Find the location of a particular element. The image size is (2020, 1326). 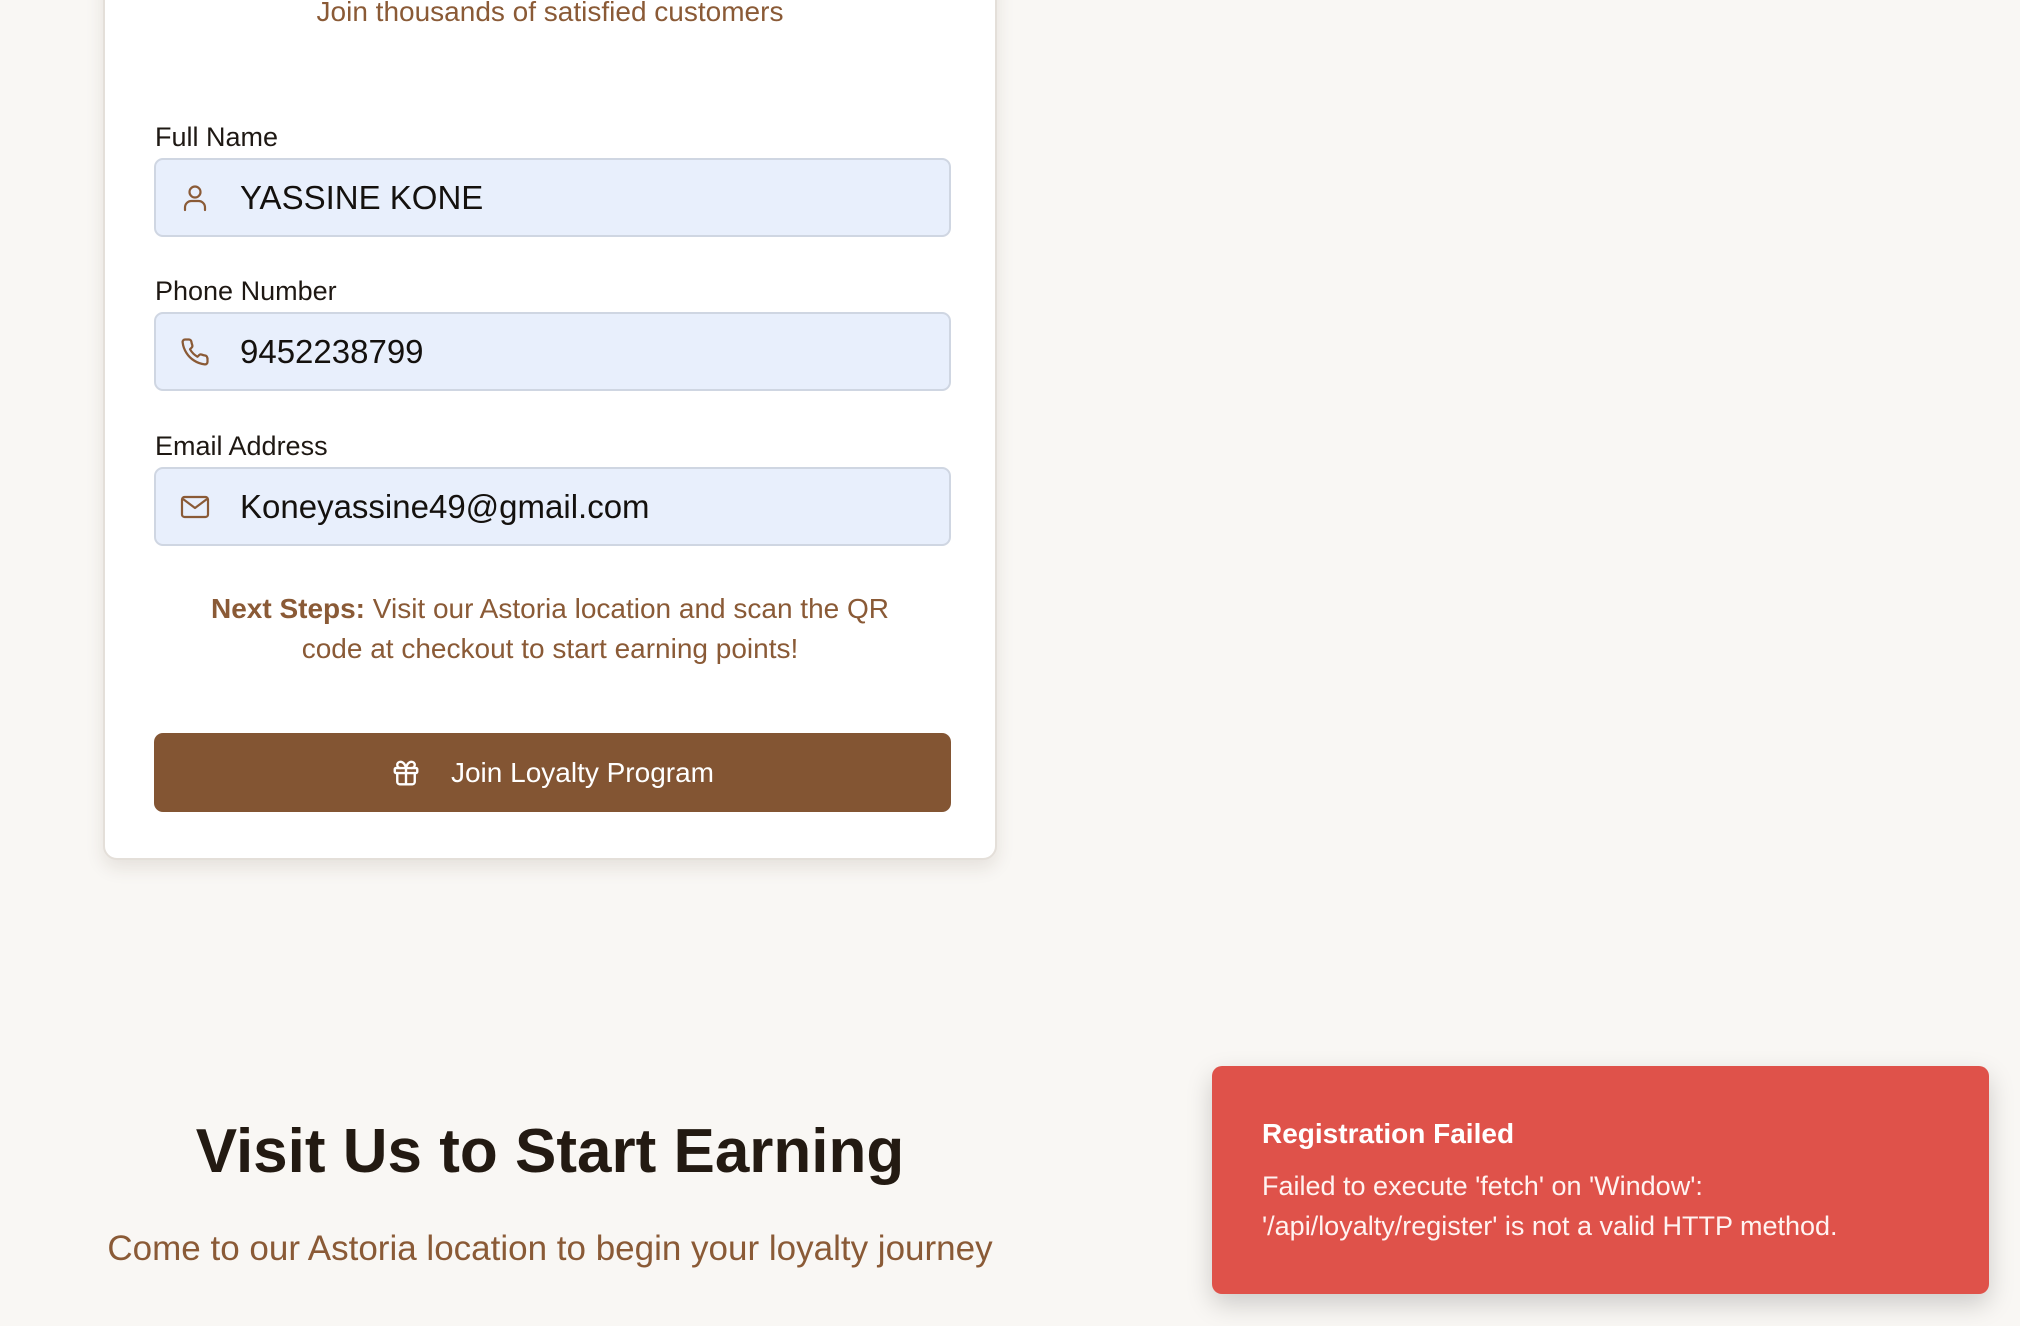

phone-value: 9452238799 is located at coordinates (332, 351).